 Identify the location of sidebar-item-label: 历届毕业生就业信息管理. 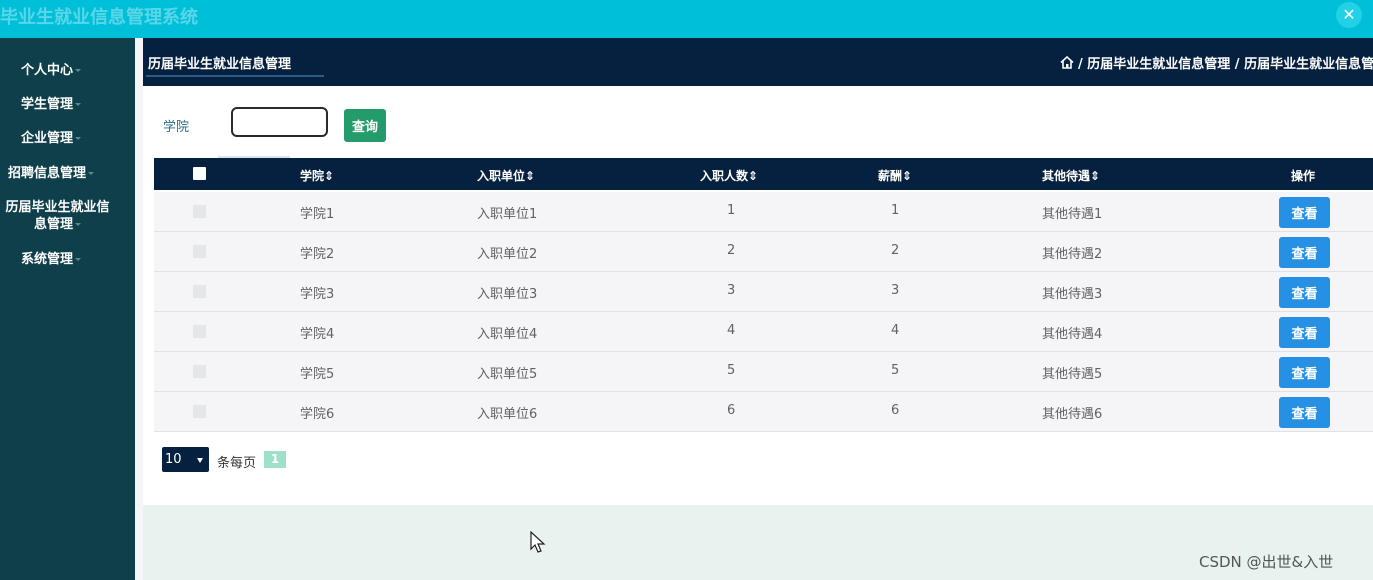
(57, 216).